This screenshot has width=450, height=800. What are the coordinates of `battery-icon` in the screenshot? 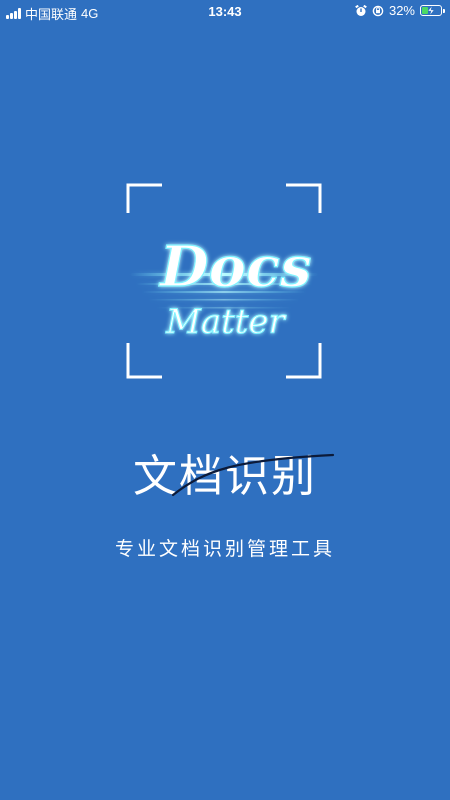 It's located at (432, 10).